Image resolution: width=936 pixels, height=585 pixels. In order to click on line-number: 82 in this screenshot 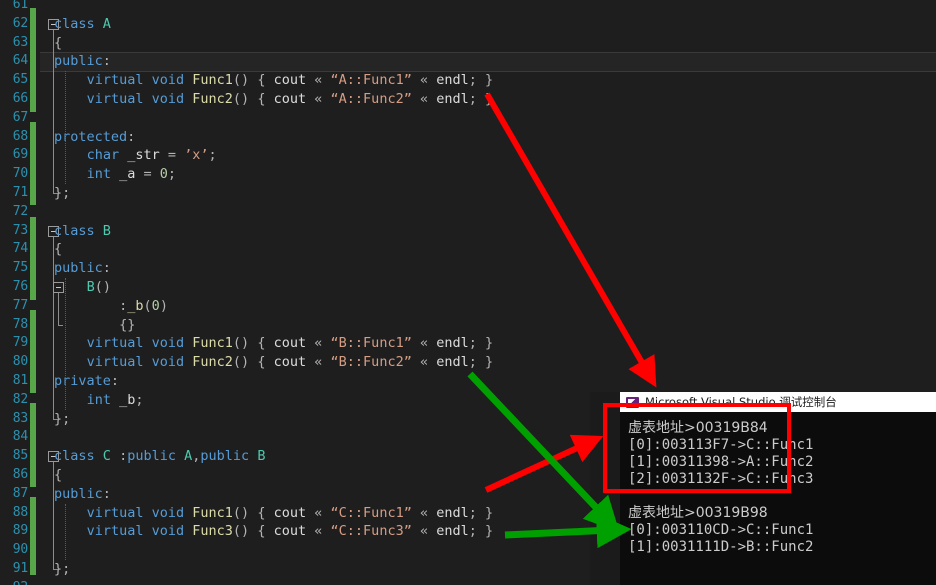, I will do `click(20, 399)`.